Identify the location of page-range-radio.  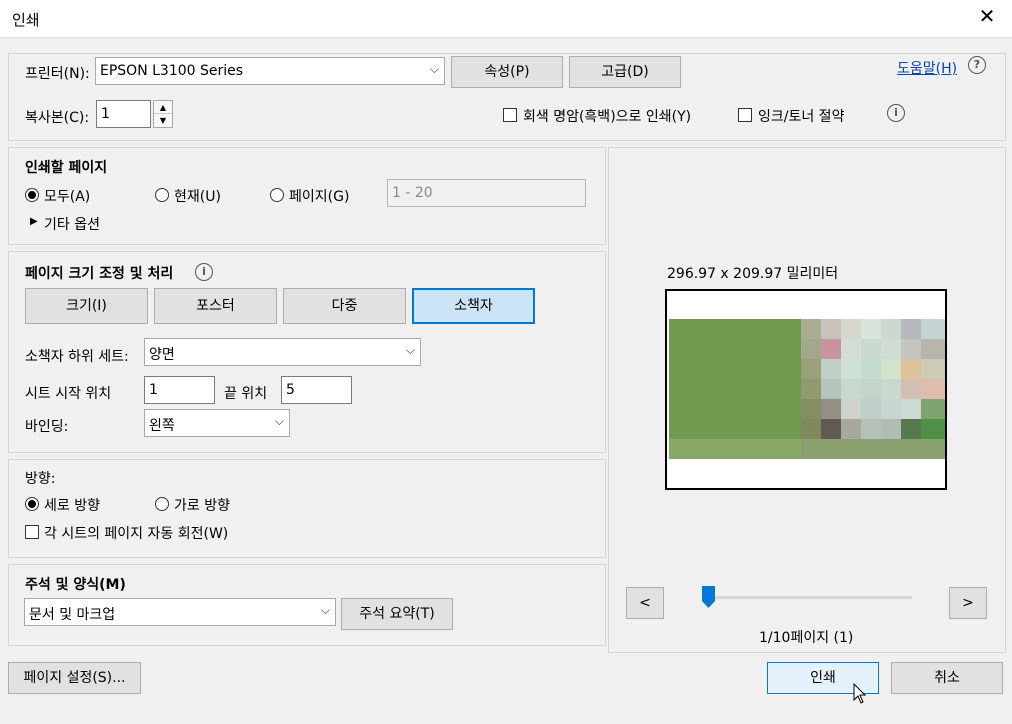
(277, 195).